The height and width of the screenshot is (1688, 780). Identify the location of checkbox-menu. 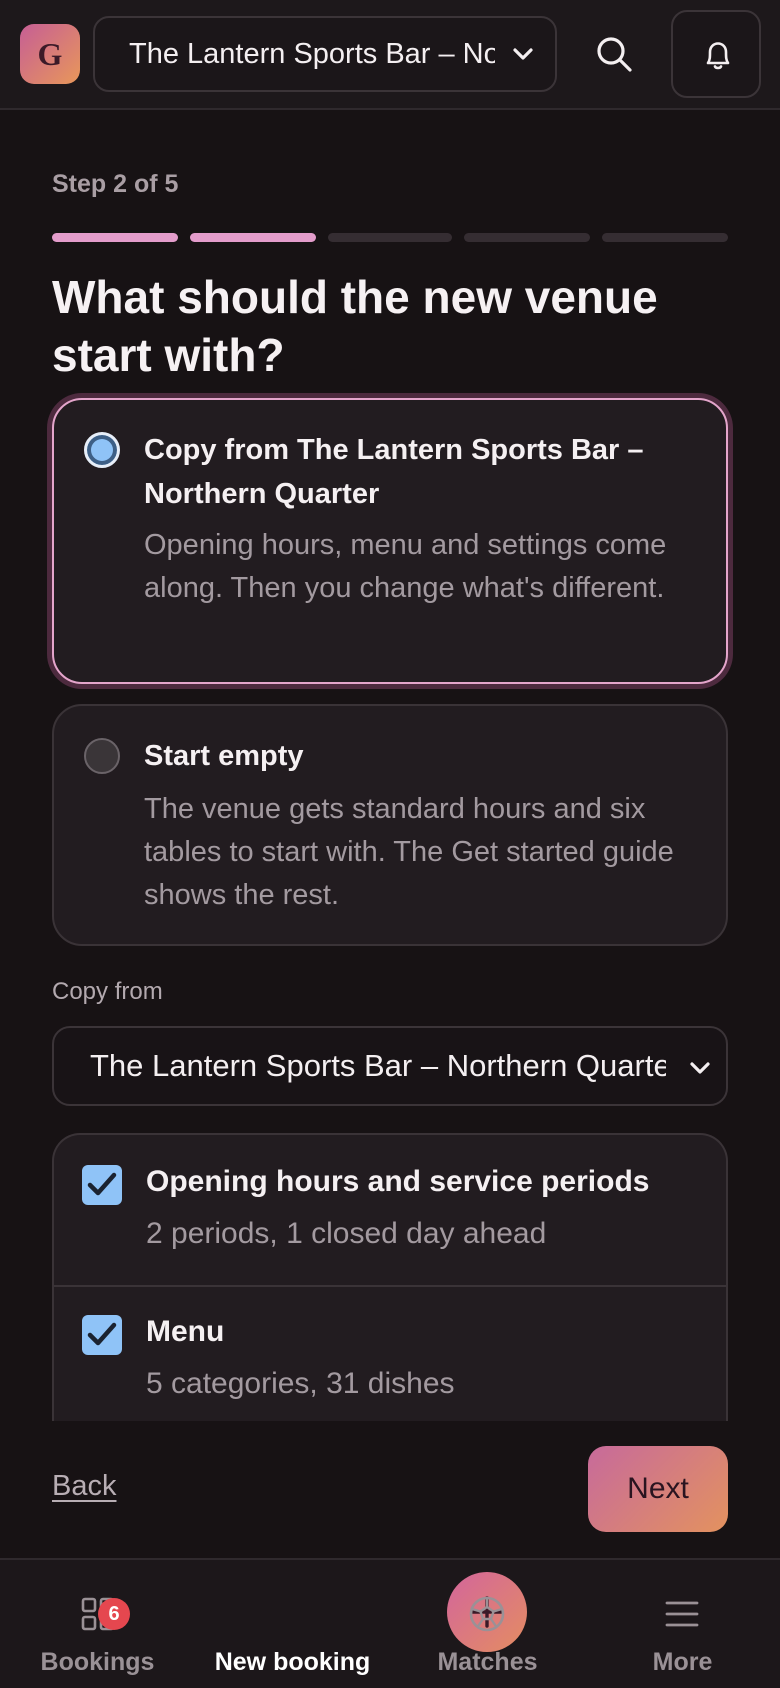
(102, 1335).